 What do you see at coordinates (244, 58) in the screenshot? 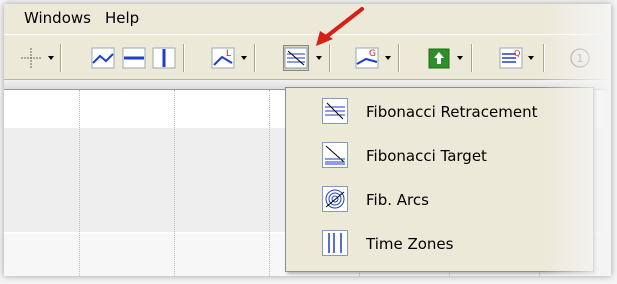
I see `angle-tool-dropdown-arrow` at bounding box center [244, 58].